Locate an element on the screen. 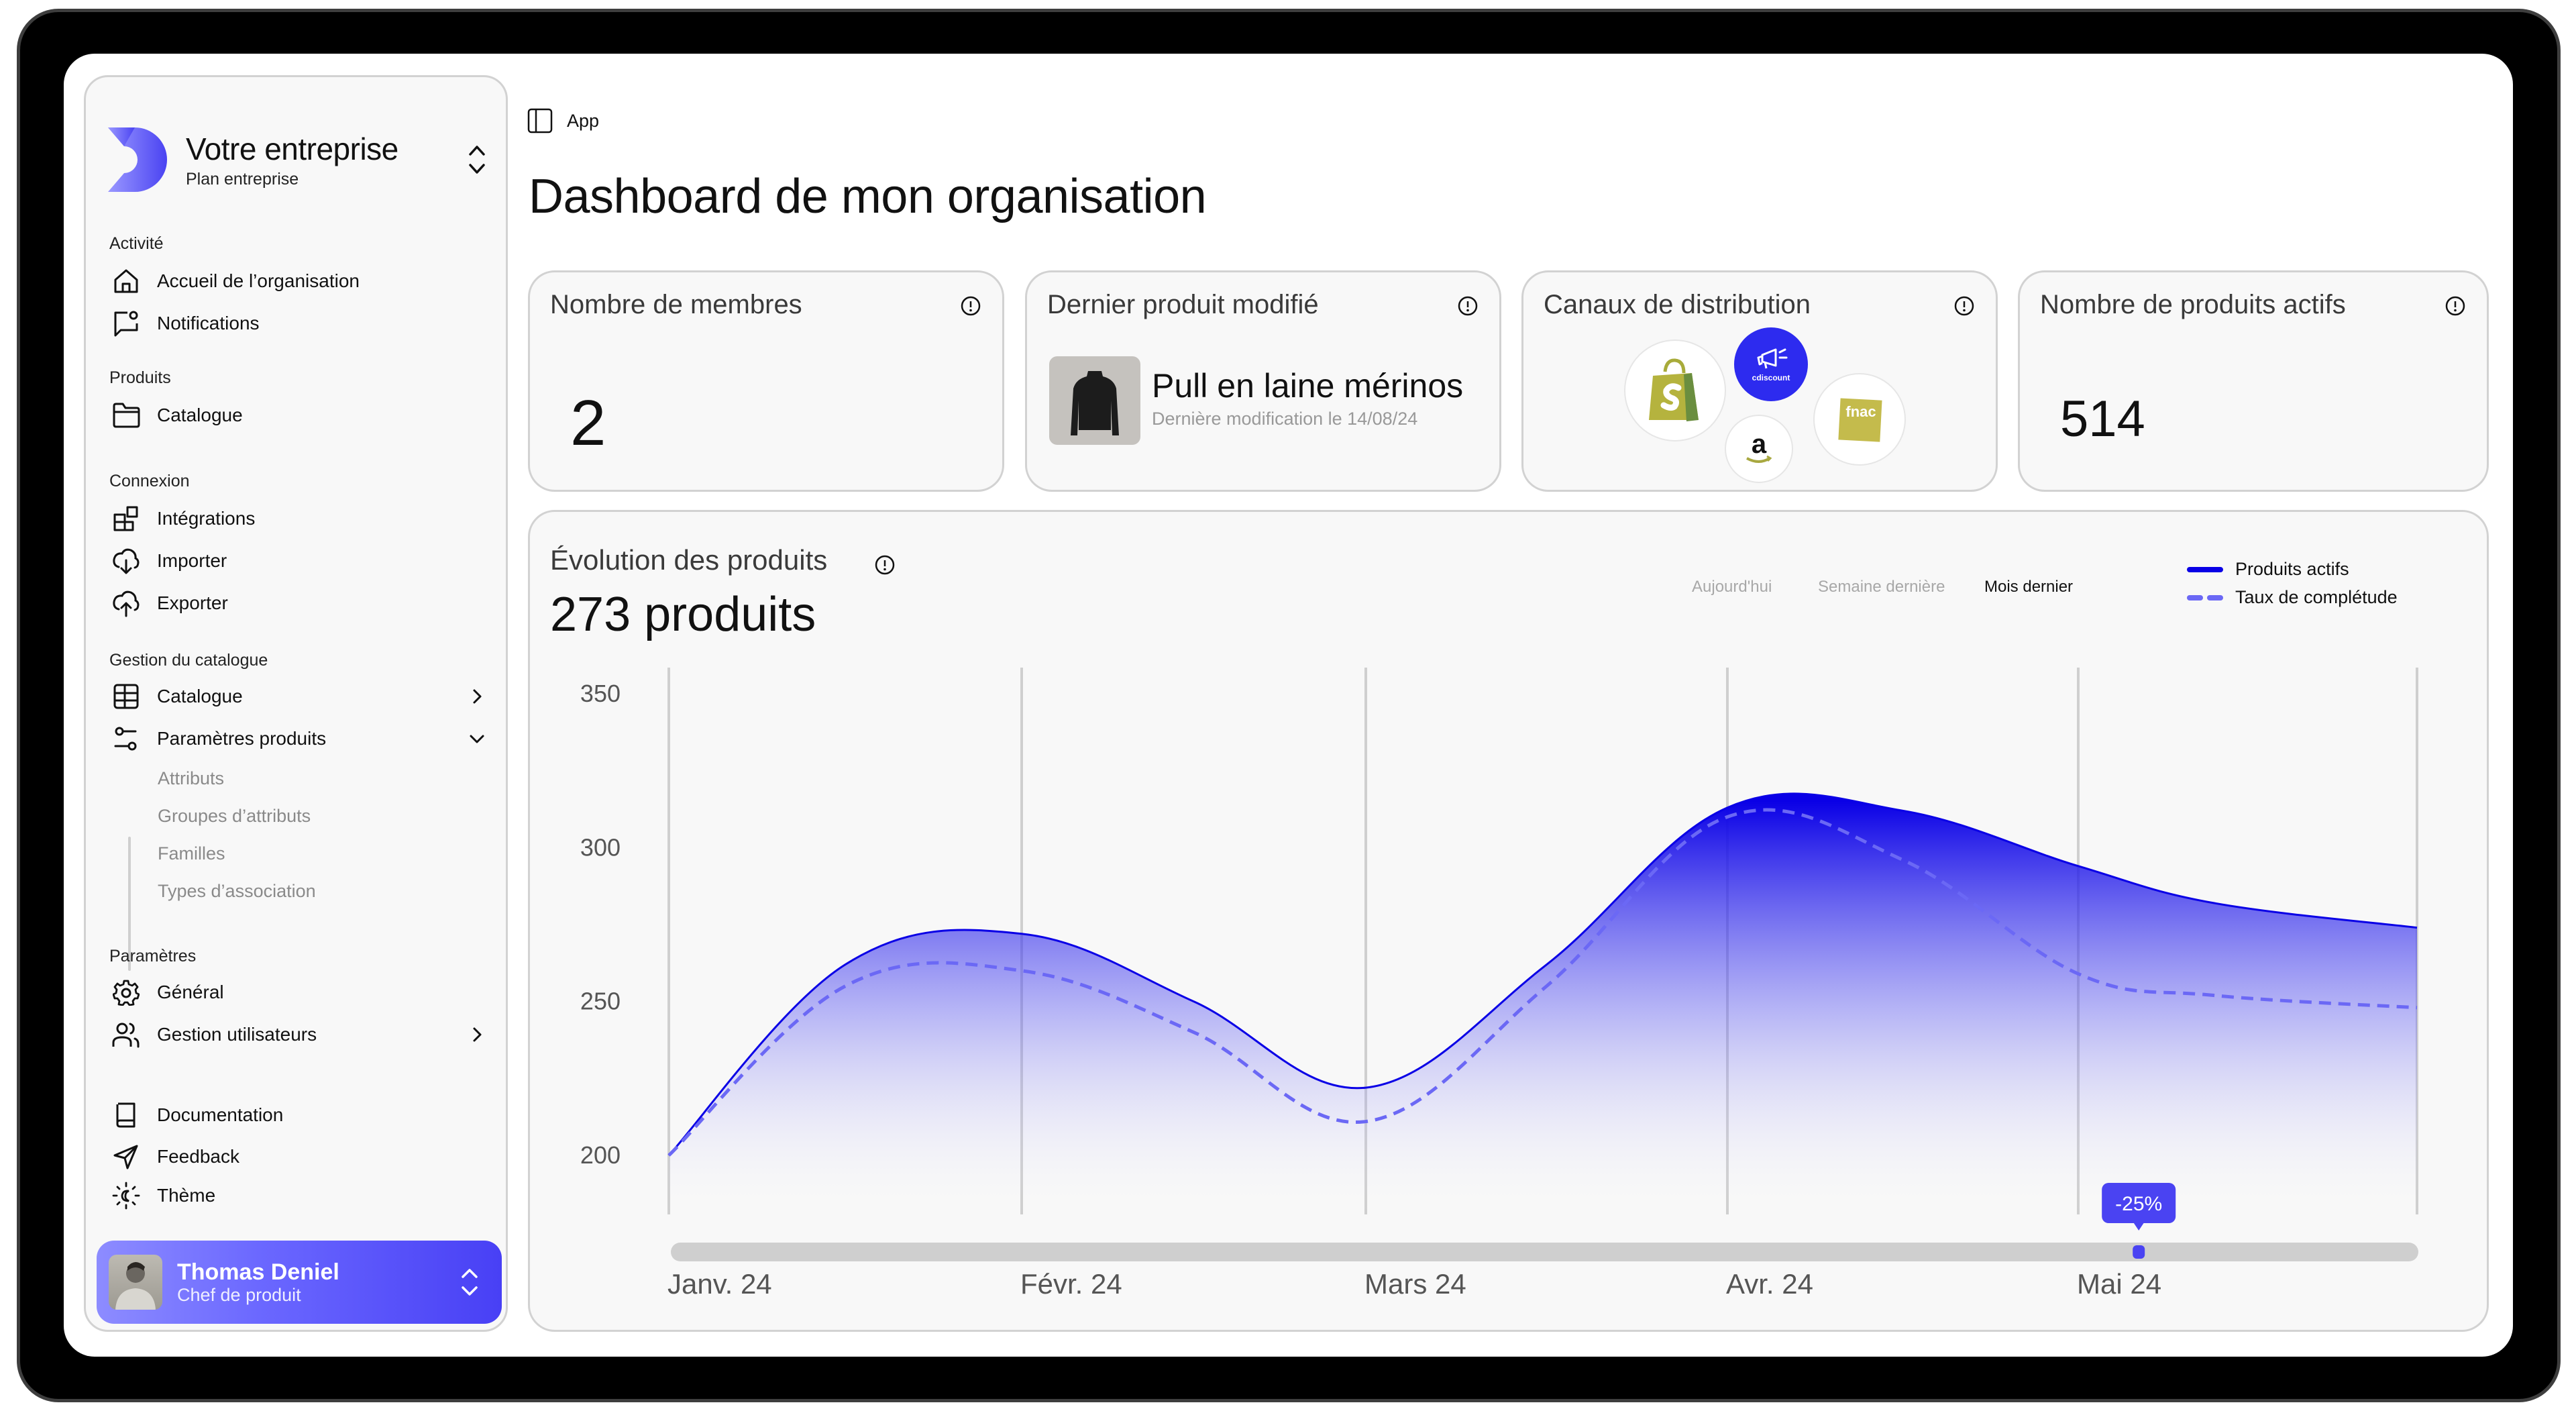 The width and height of the screenshot is (2576, 1411). y-tick-label: 300 is located at coordinates (600, 847).